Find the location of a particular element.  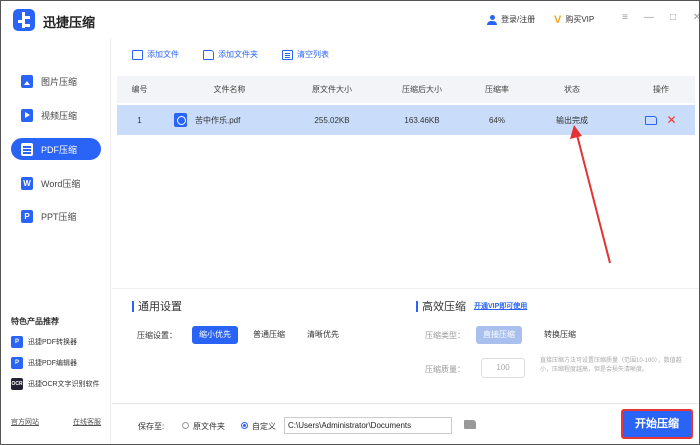

compress-setting-label: 压缩设置： is located at coordinates (157, 335).